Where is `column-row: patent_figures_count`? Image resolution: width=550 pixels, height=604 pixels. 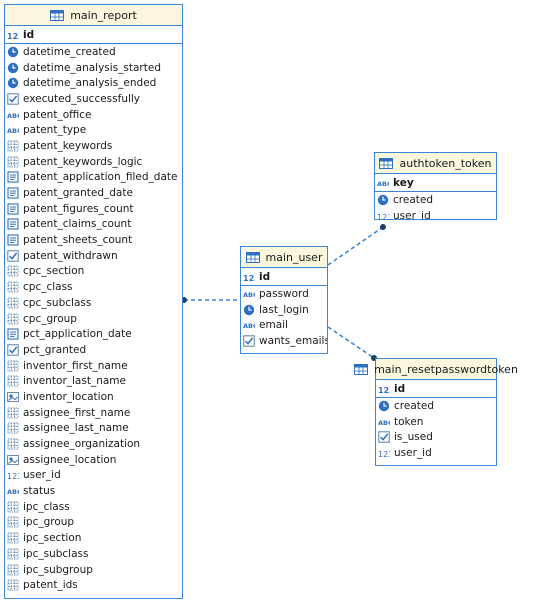
column-row: patent_figures_count is located at coordinates (93, 209).